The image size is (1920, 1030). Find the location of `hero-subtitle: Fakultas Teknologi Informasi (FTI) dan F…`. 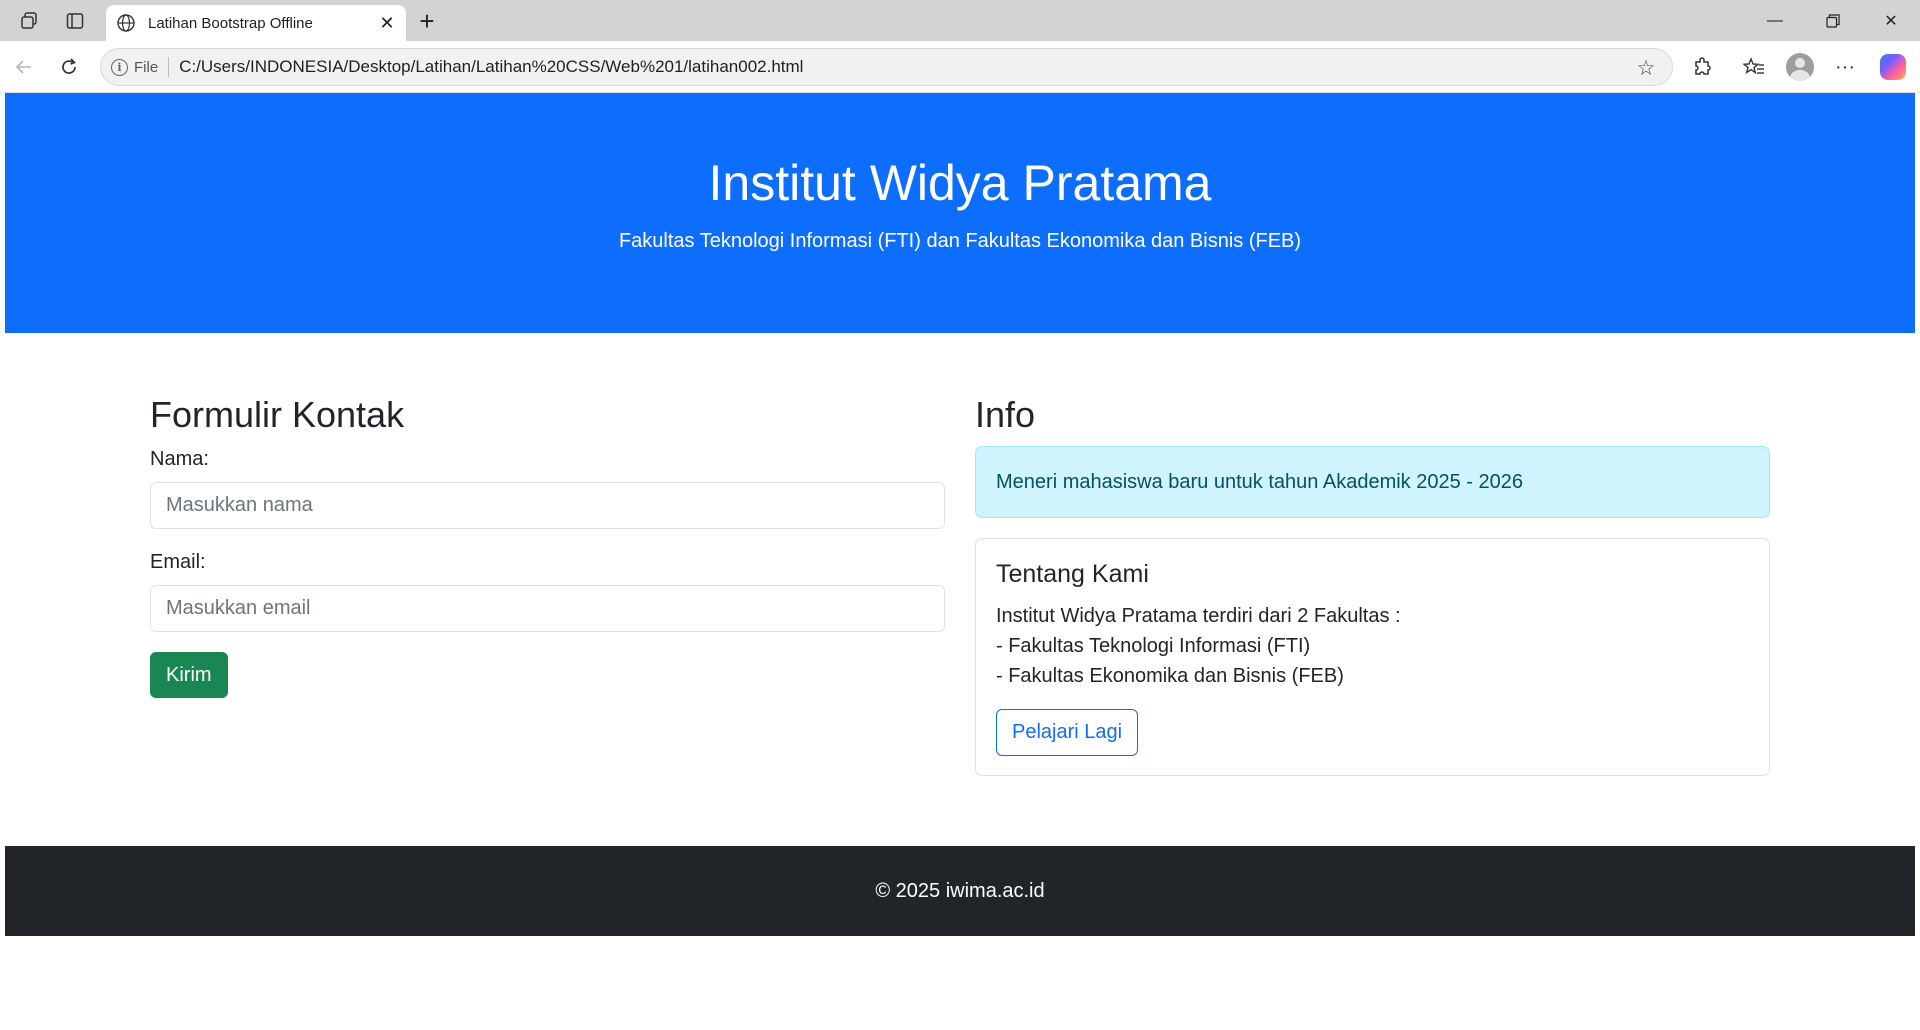

hero-subtitle: Fakultas Teknologi Informasi (FTI) dan F… is located at coordinates (960, 241).